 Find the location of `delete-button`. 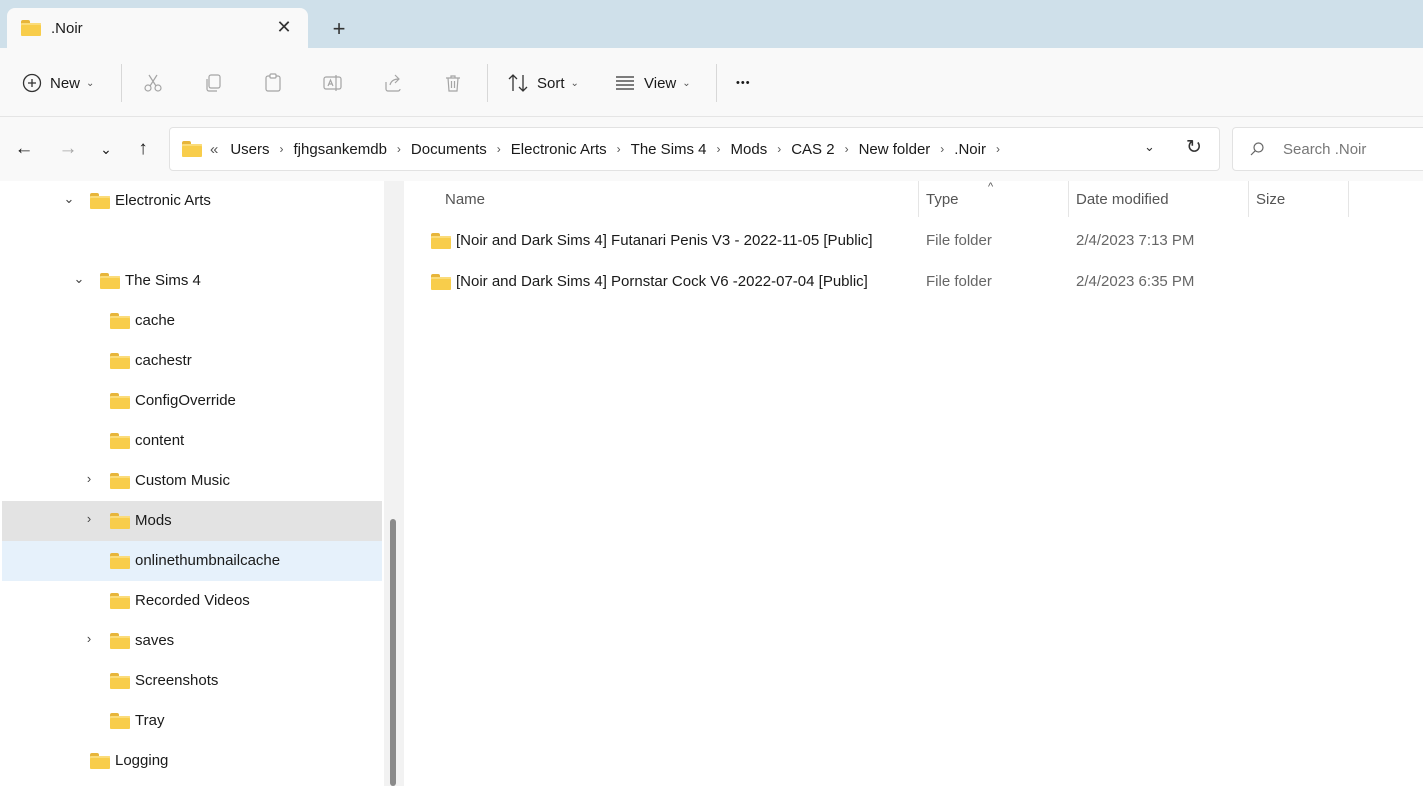

delete-button is located at coordinates (453, 83).